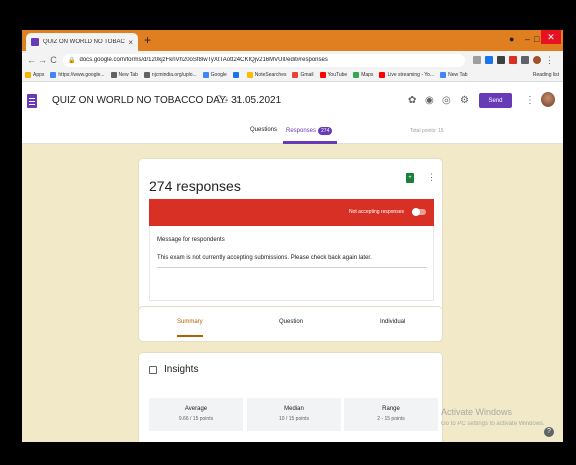 The width and height of the screenshot is (576, 465). Describe the element at coordinates (446, 101) in the screenshot. I see `eye-icon: ◎` at that location.